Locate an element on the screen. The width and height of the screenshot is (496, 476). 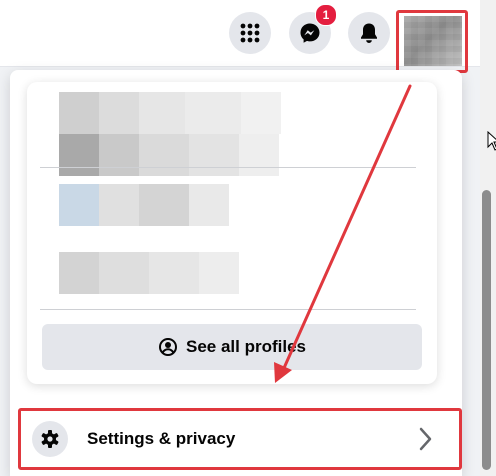
menu-button is located at coordinates (250, 33).